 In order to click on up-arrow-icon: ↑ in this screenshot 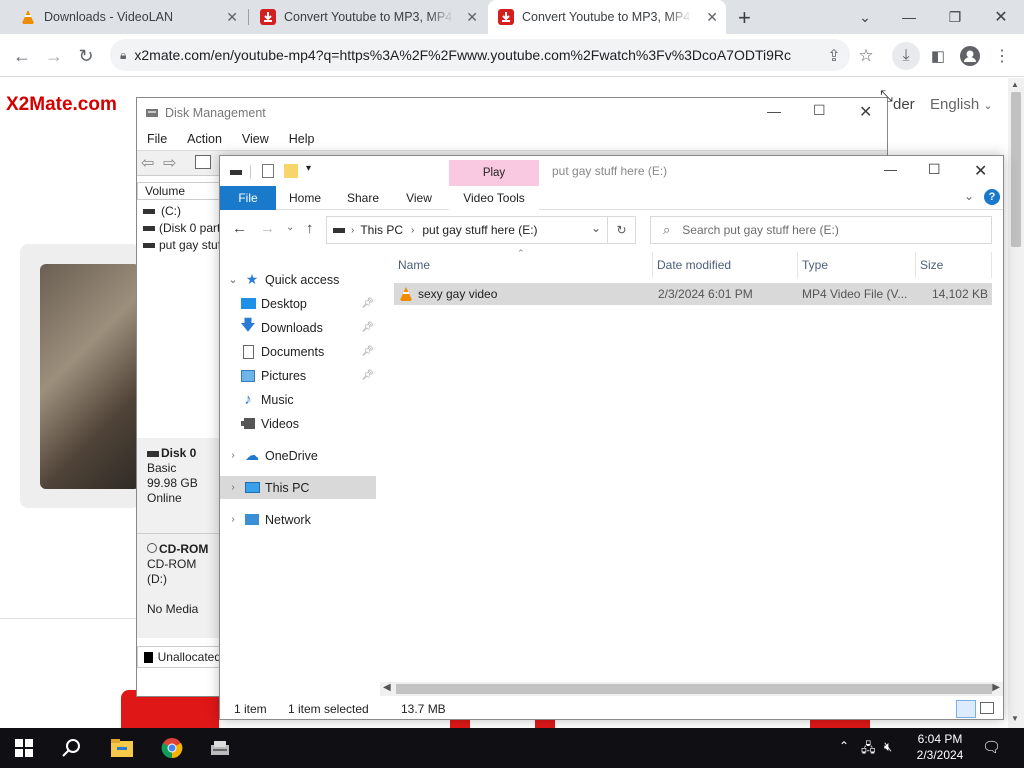, I will do `click(310, 228)`.